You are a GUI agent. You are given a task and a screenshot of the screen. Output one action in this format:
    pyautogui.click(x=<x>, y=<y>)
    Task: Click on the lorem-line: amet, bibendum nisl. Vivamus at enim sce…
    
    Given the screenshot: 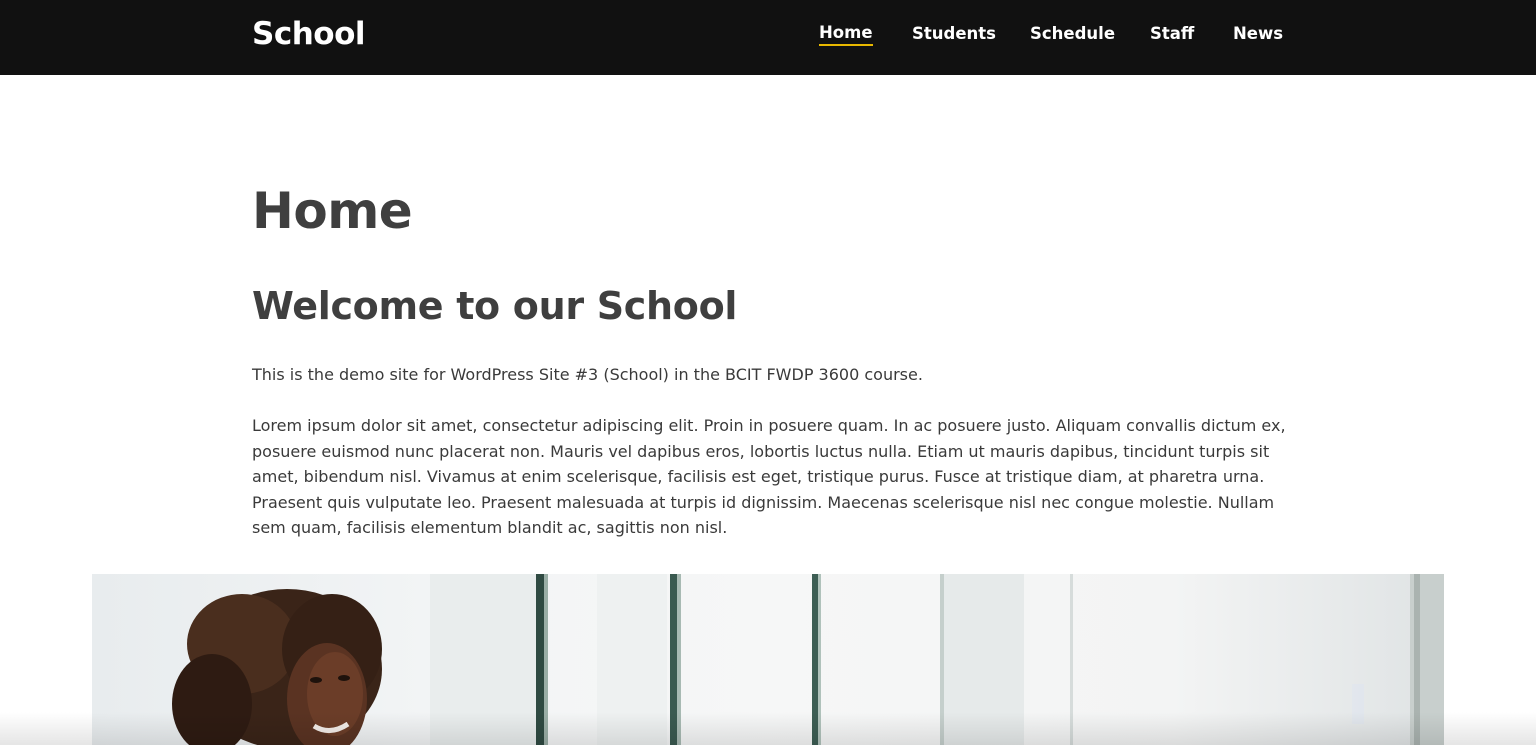 What is the action you would take?
    pyautogui.click(x=758, y=477)
    